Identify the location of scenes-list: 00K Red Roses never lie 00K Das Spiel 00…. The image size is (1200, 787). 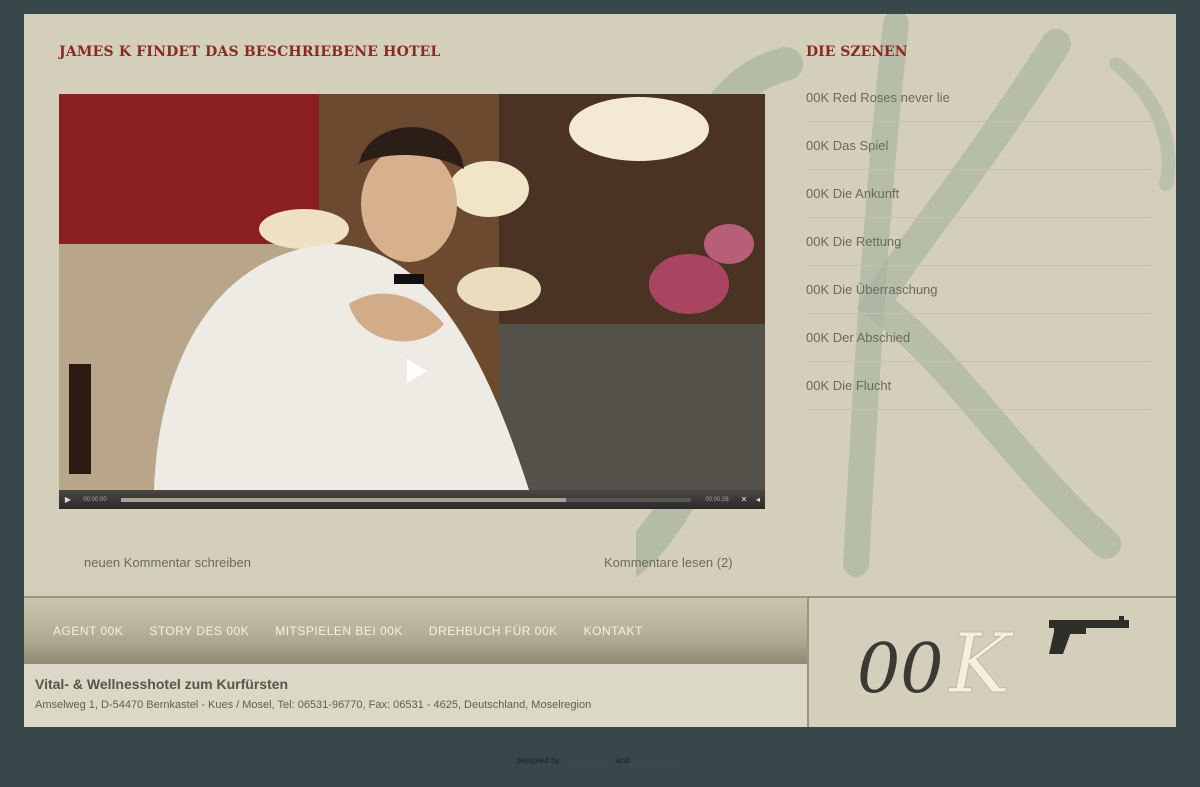
(978, 242).